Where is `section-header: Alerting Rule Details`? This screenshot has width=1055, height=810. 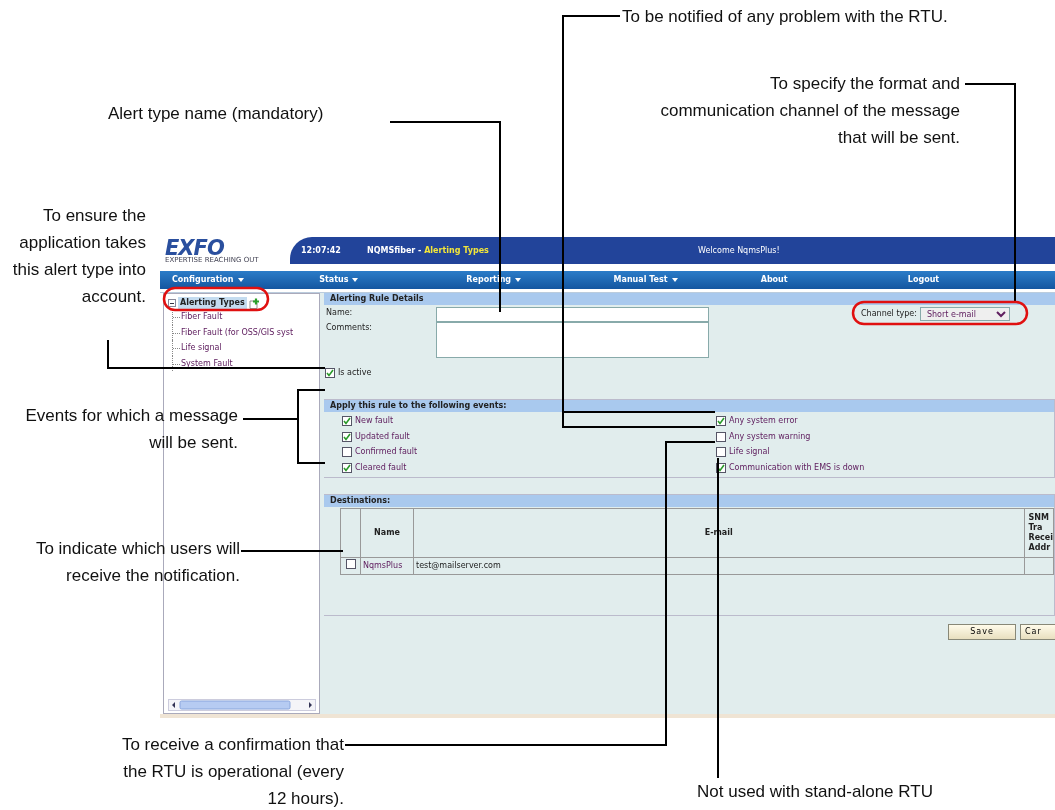
section-header: Alerting Rule Details is located at coordinates (689, 299).